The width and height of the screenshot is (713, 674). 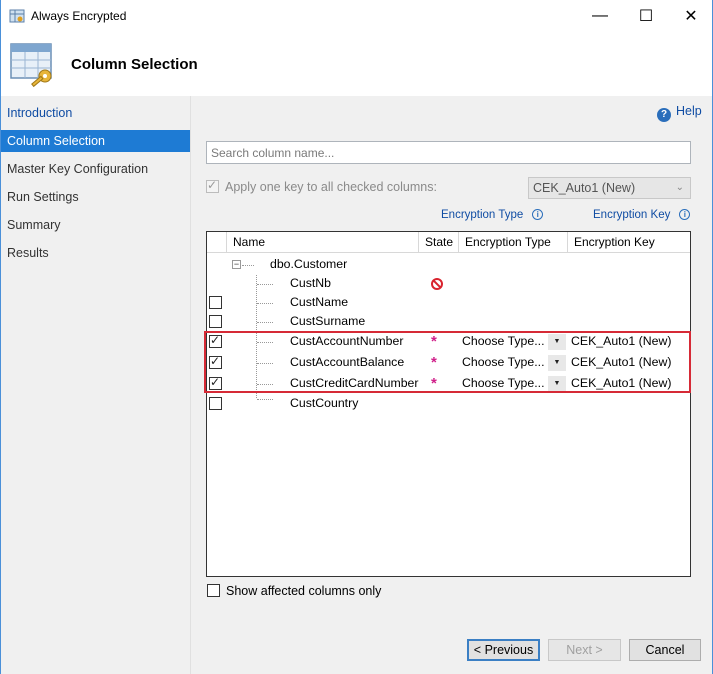 I want to click on column-name: CustCountry, so click(x=324, y=403).